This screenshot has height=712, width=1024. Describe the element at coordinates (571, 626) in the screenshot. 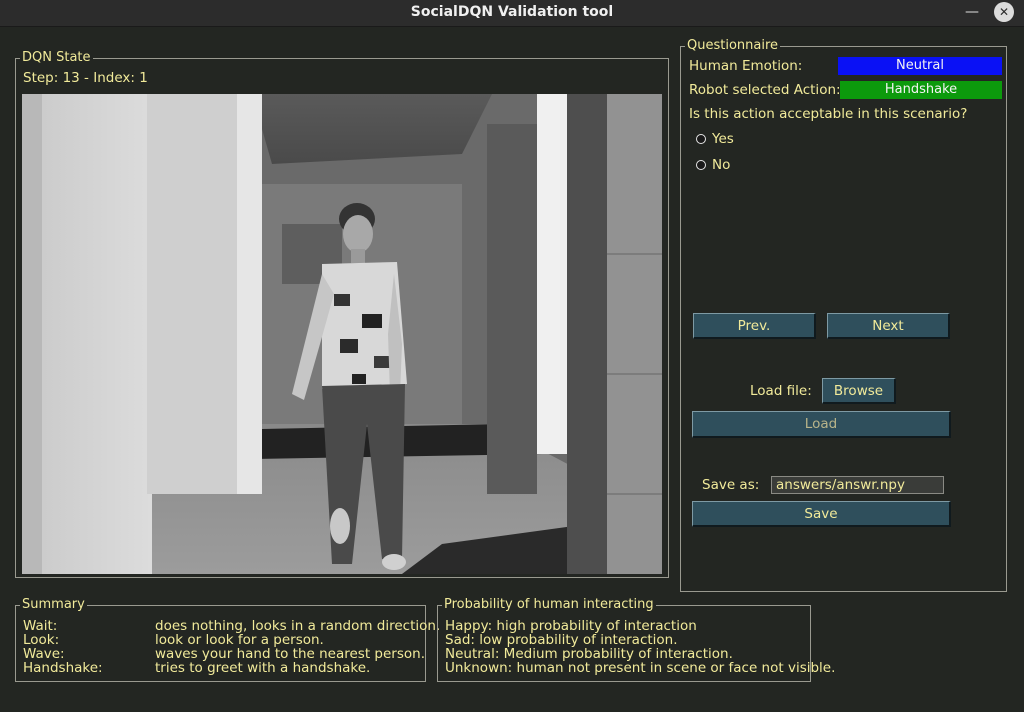

I see `probability-row: Happy: high probability of interaction` at that location.